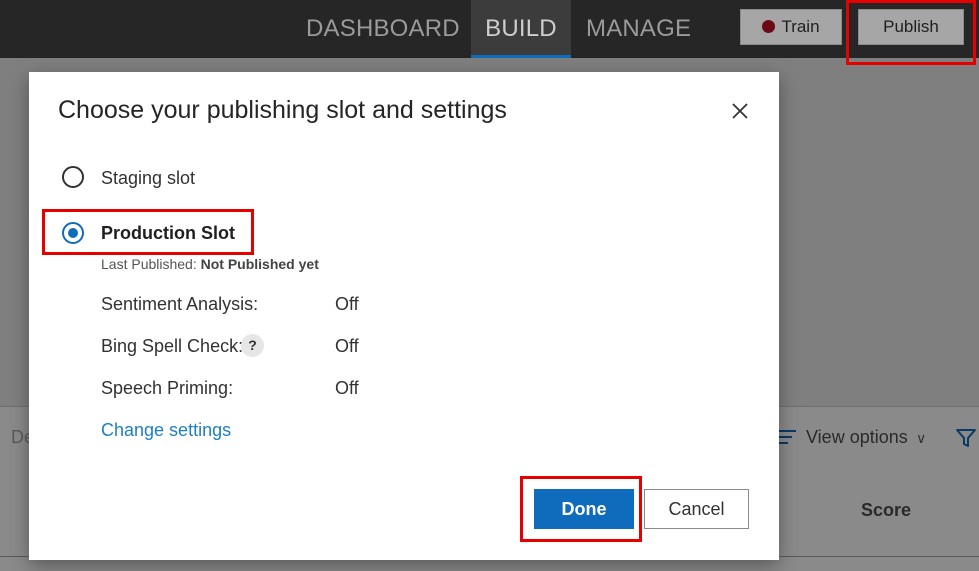 Image resolution: width=979 pixels, height=571 pixels. Describe the element at coordinates (180, 304) in the screenshot. I see `sentiment-analysis-label: Sentiment Analysis:` at that location.